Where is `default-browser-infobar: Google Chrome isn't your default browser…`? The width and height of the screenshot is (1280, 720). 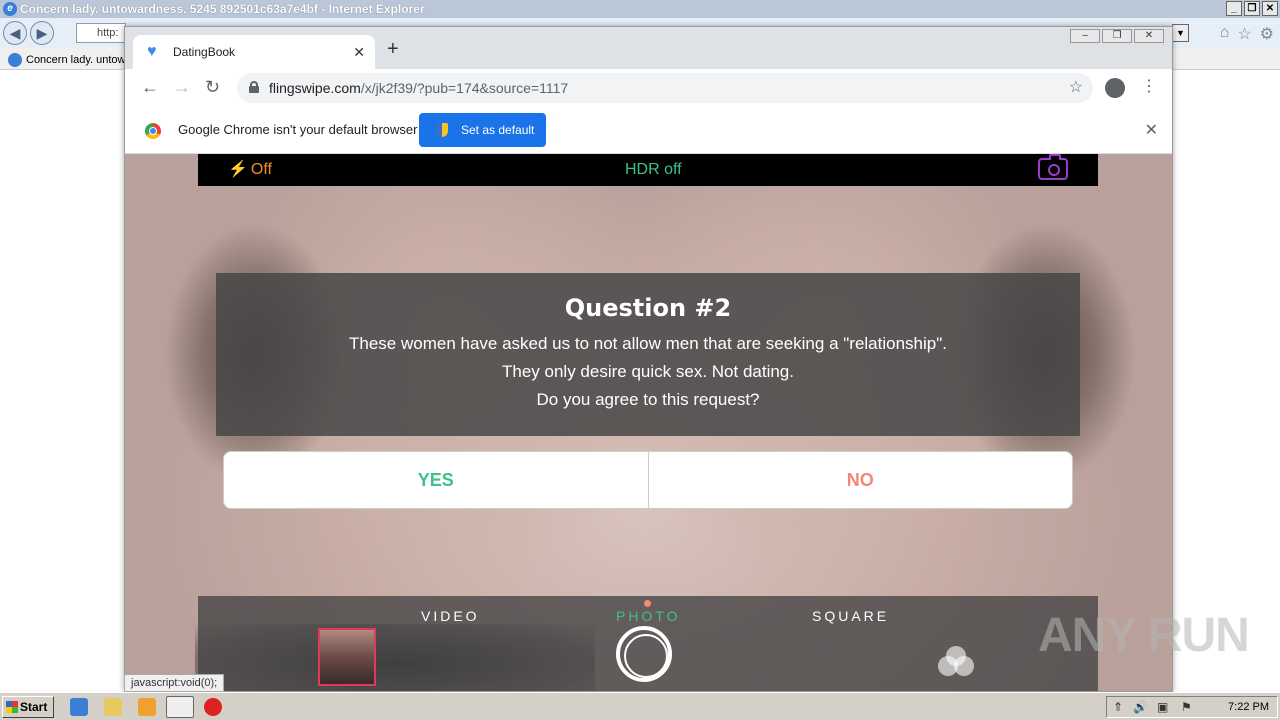
default-browser-infobar: Google Chrome isn't your default browser… is located at coordinates (648, 130).